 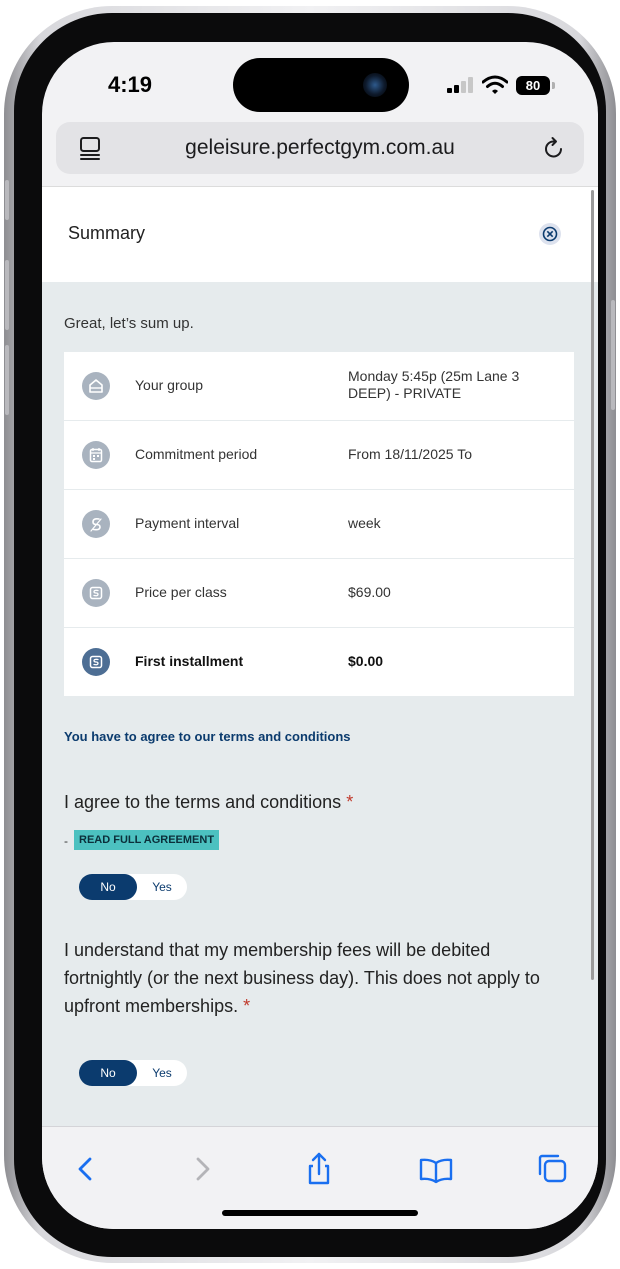 What do you see at coordinates (320, 234) in the screenshot?
I see `summary-header: Summary` at bounding box center [320, 234].